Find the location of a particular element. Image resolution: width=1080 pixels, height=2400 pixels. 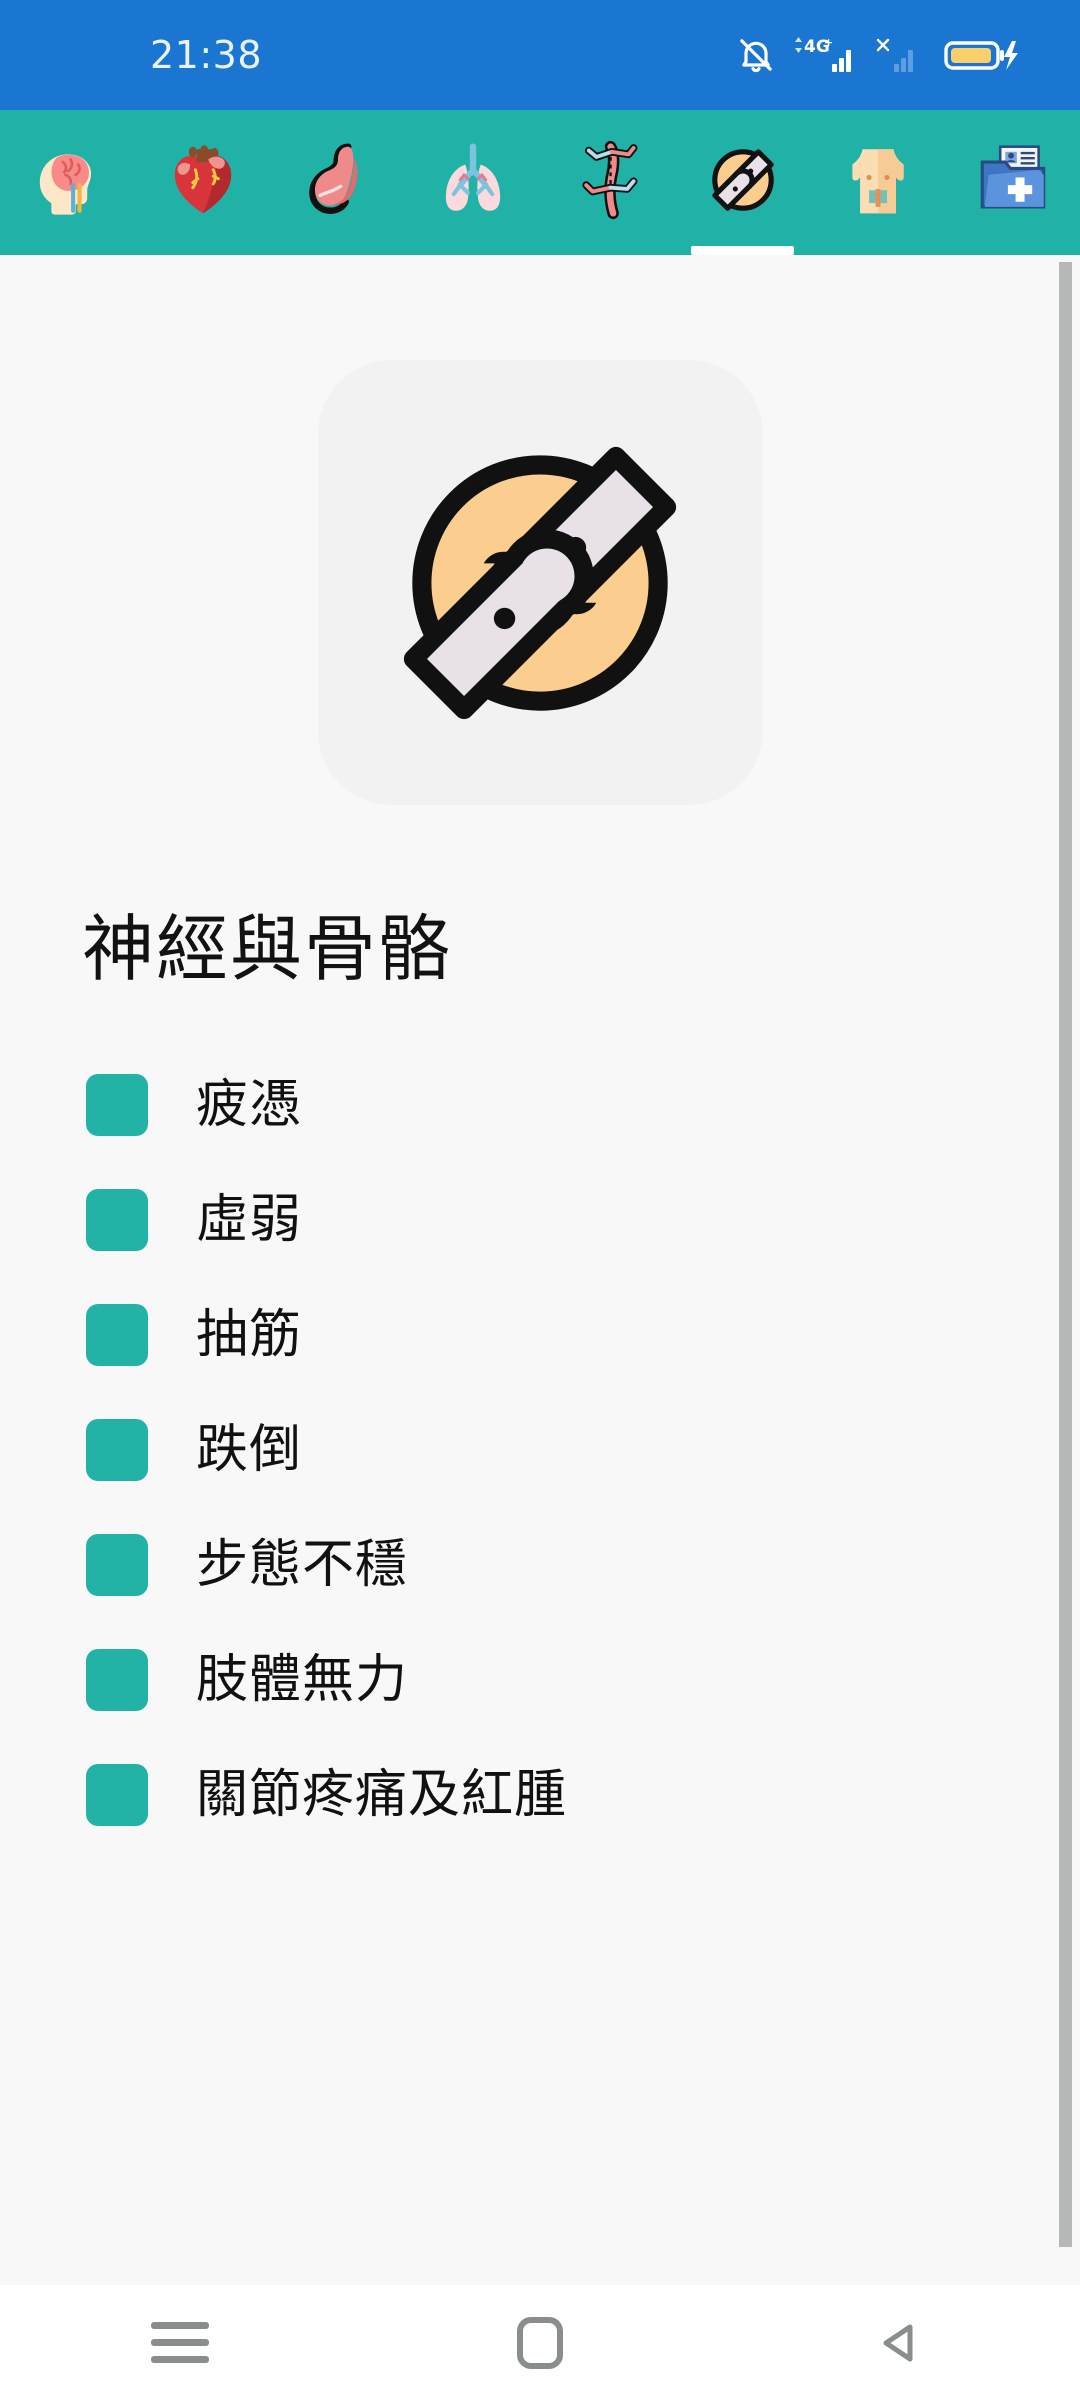

list-item: 跌倒 is located at coordinates (540, 1449).